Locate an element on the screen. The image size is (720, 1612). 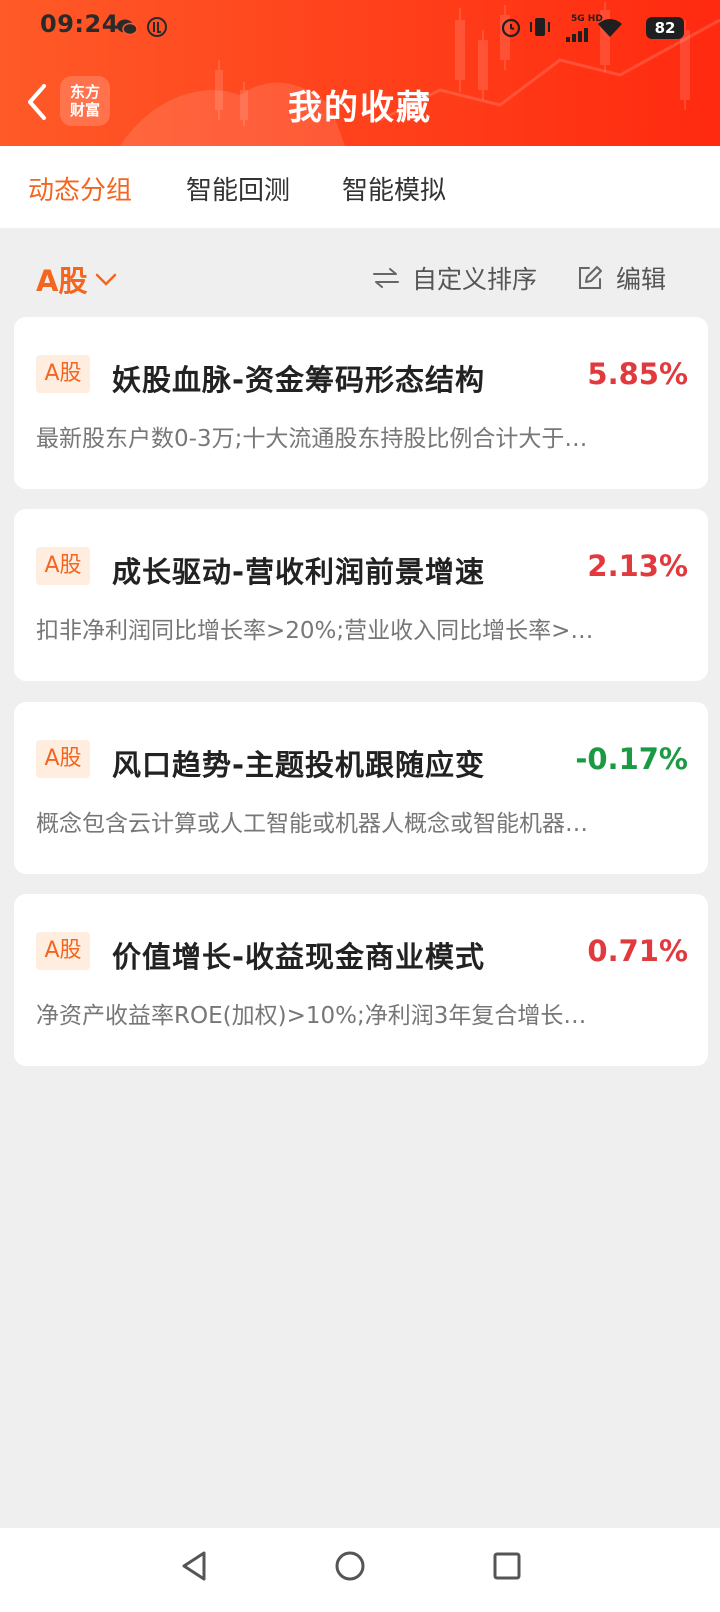
edit-button: 编辑 is located at coordinates (621, 278).